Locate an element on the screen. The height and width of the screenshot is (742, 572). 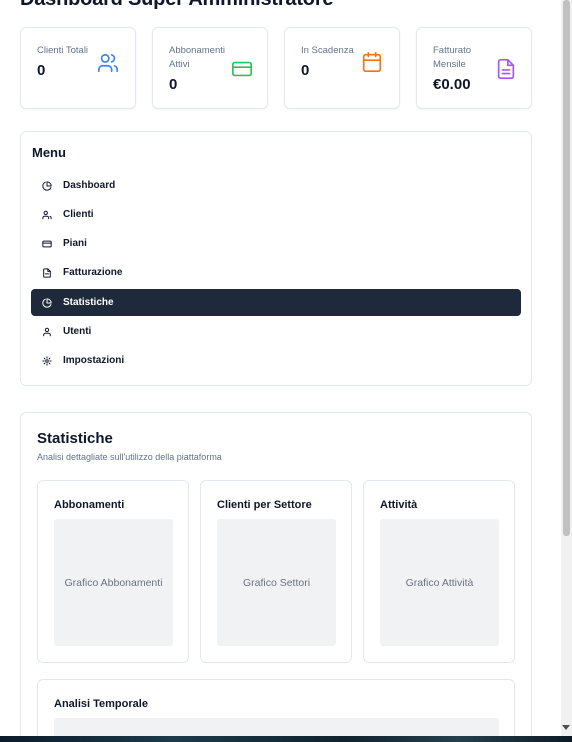
chart-card-attivita: Attività Grafico Attività is located at coordinates (439, 571).